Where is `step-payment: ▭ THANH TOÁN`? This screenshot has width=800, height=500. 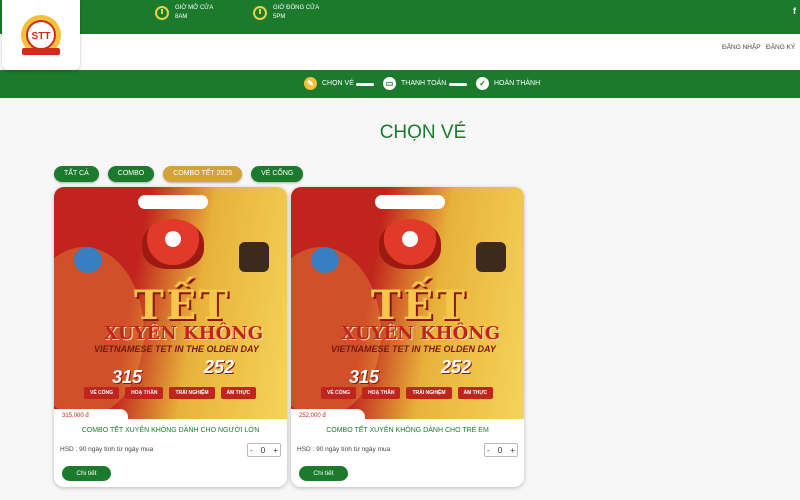
step-payment: ▭ THANH TOÁN is located at coordinates (414, 83).